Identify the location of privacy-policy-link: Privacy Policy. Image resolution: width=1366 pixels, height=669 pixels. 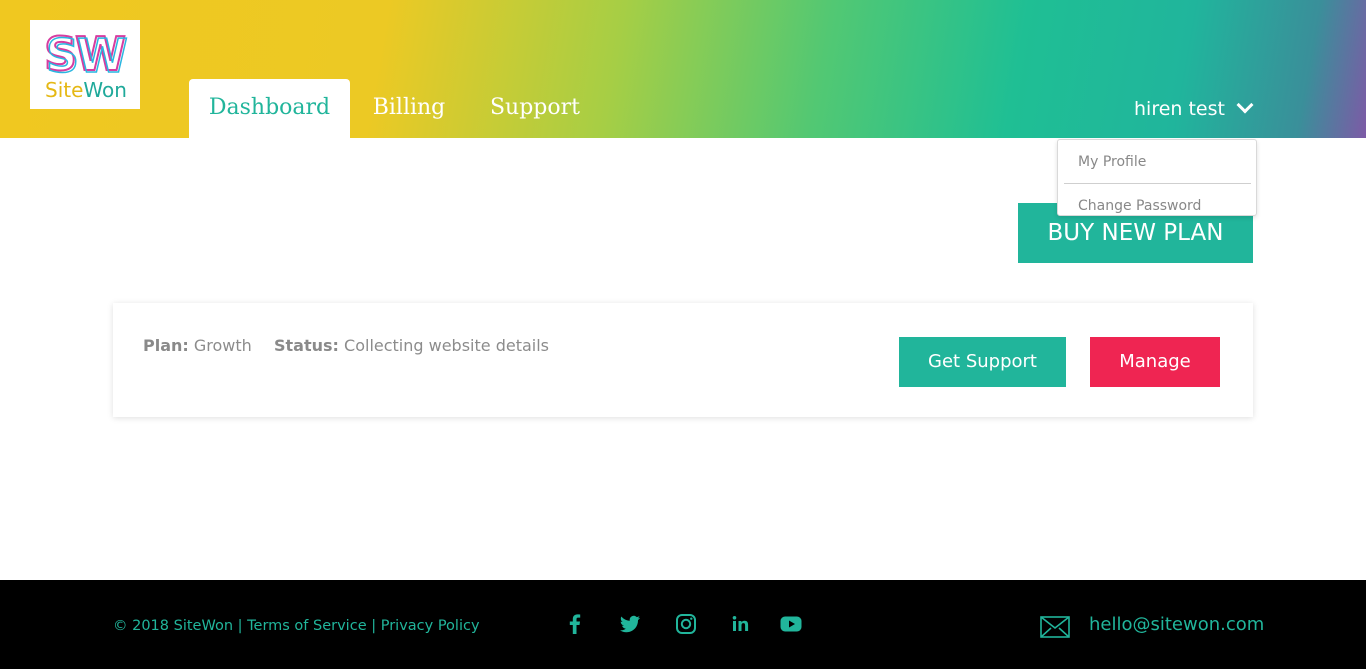
(430, 626).